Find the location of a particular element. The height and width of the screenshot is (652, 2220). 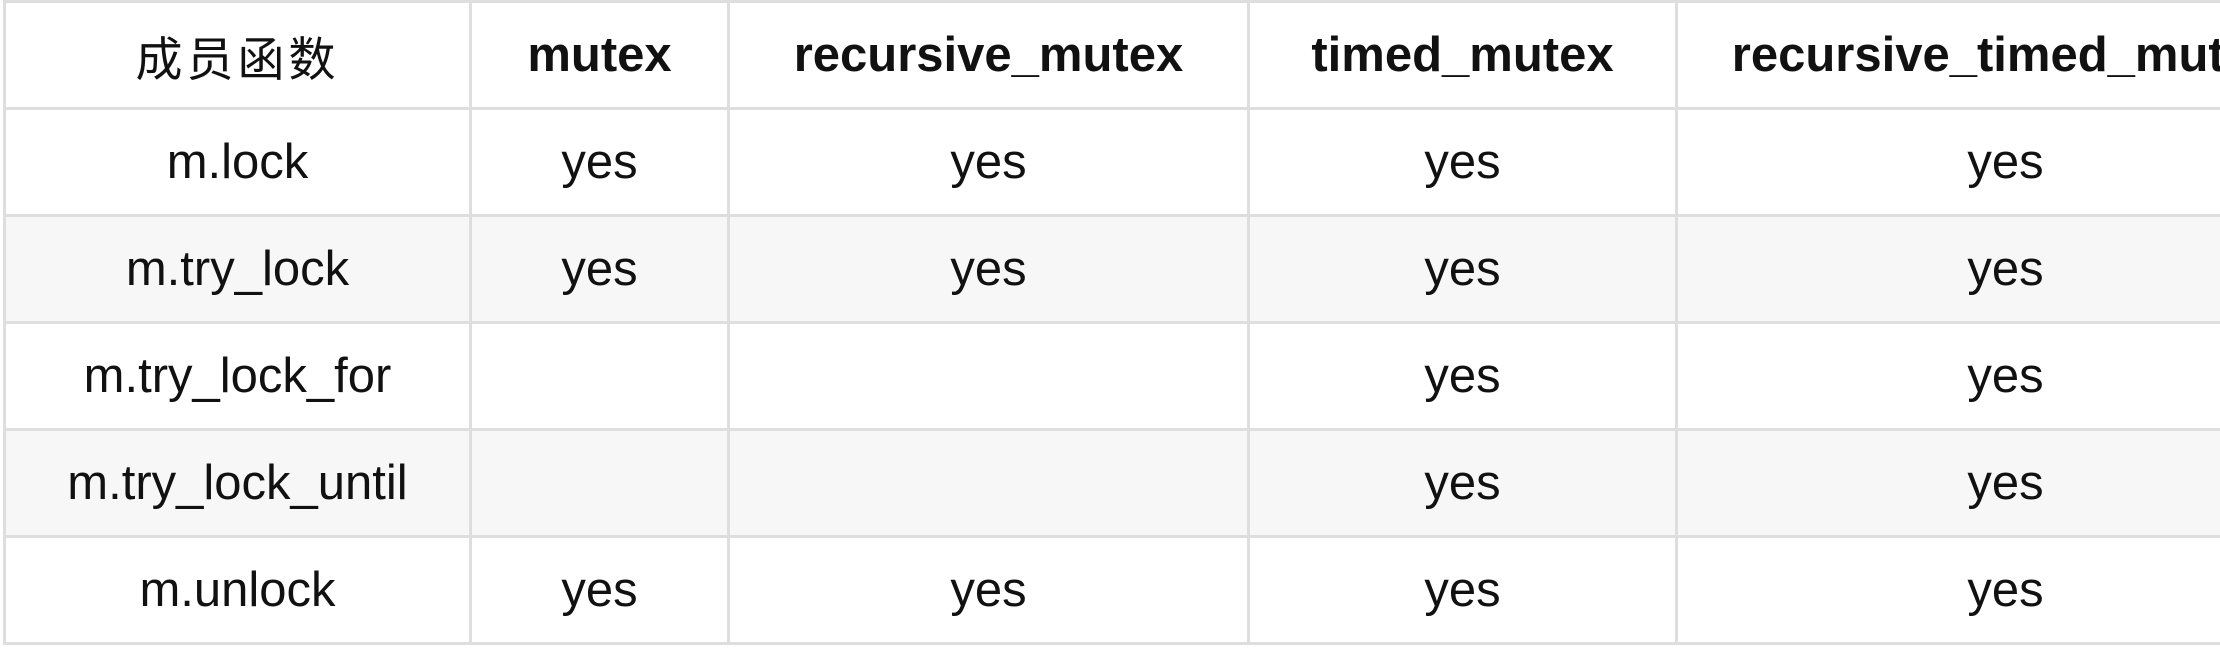

function-name-cell: m.try_lock_until is located at coordinates (237, 483).